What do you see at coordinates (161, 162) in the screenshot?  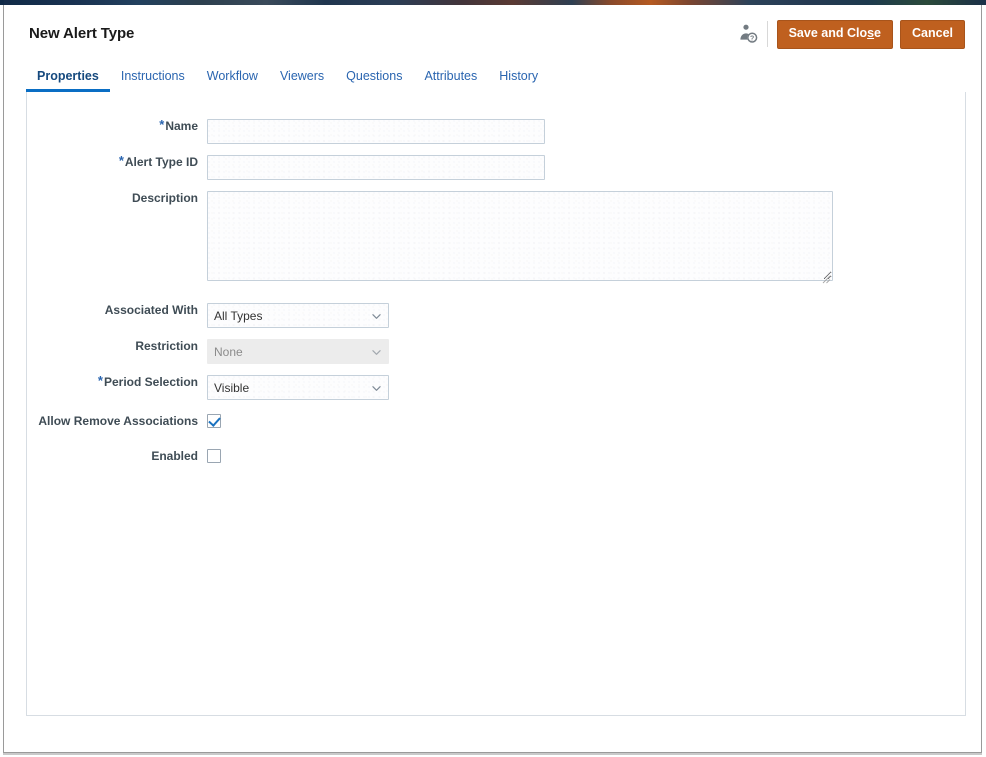 I see `alert-type-id-label-text: Alert Type ID` at bounding box center [161, 162].